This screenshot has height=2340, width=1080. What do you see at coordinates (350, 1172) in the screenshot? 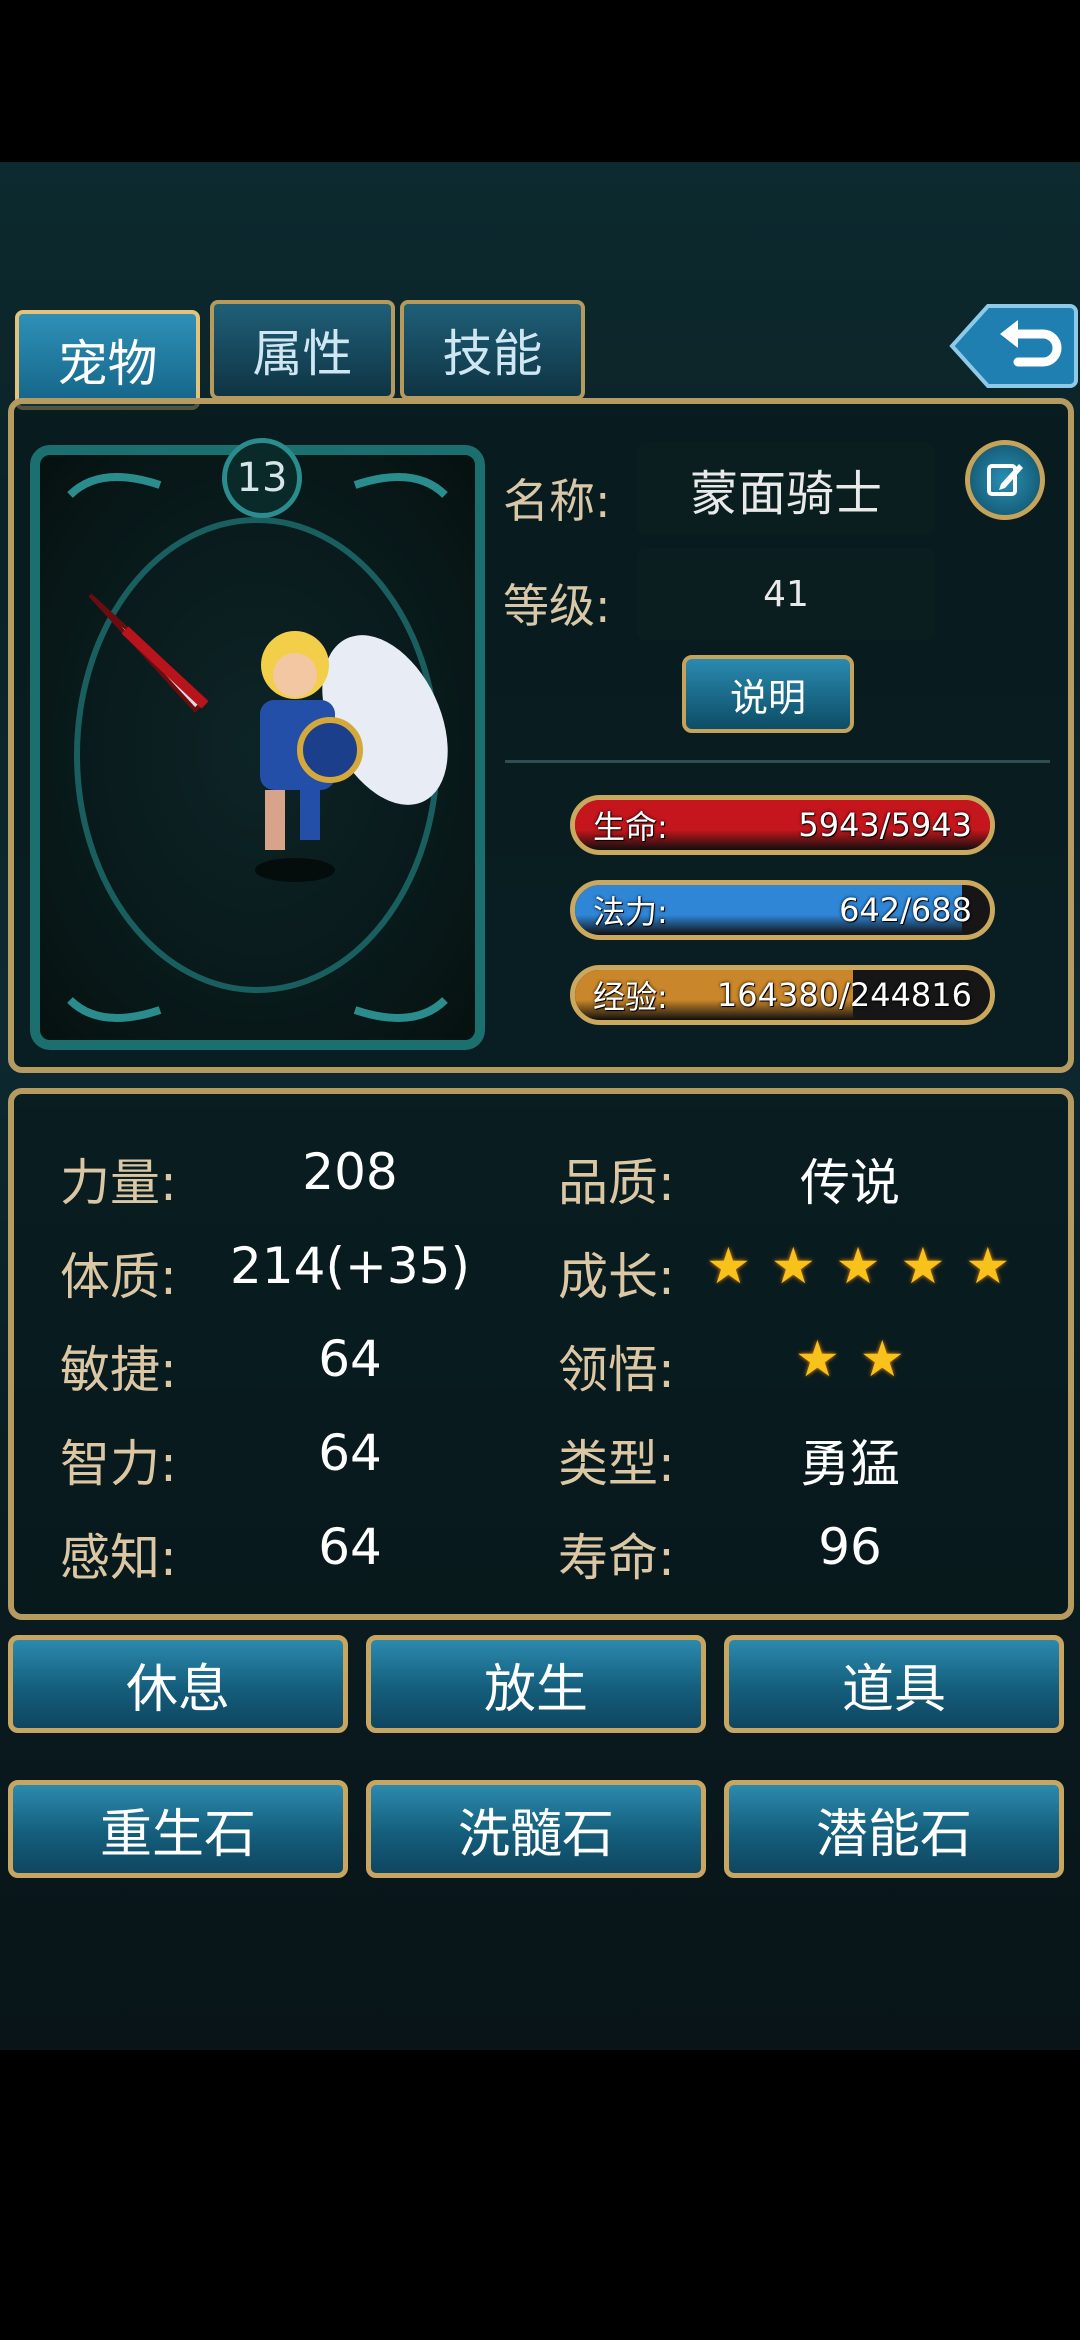
I see `strength-value: 208` at bounding box center [350, 1172].